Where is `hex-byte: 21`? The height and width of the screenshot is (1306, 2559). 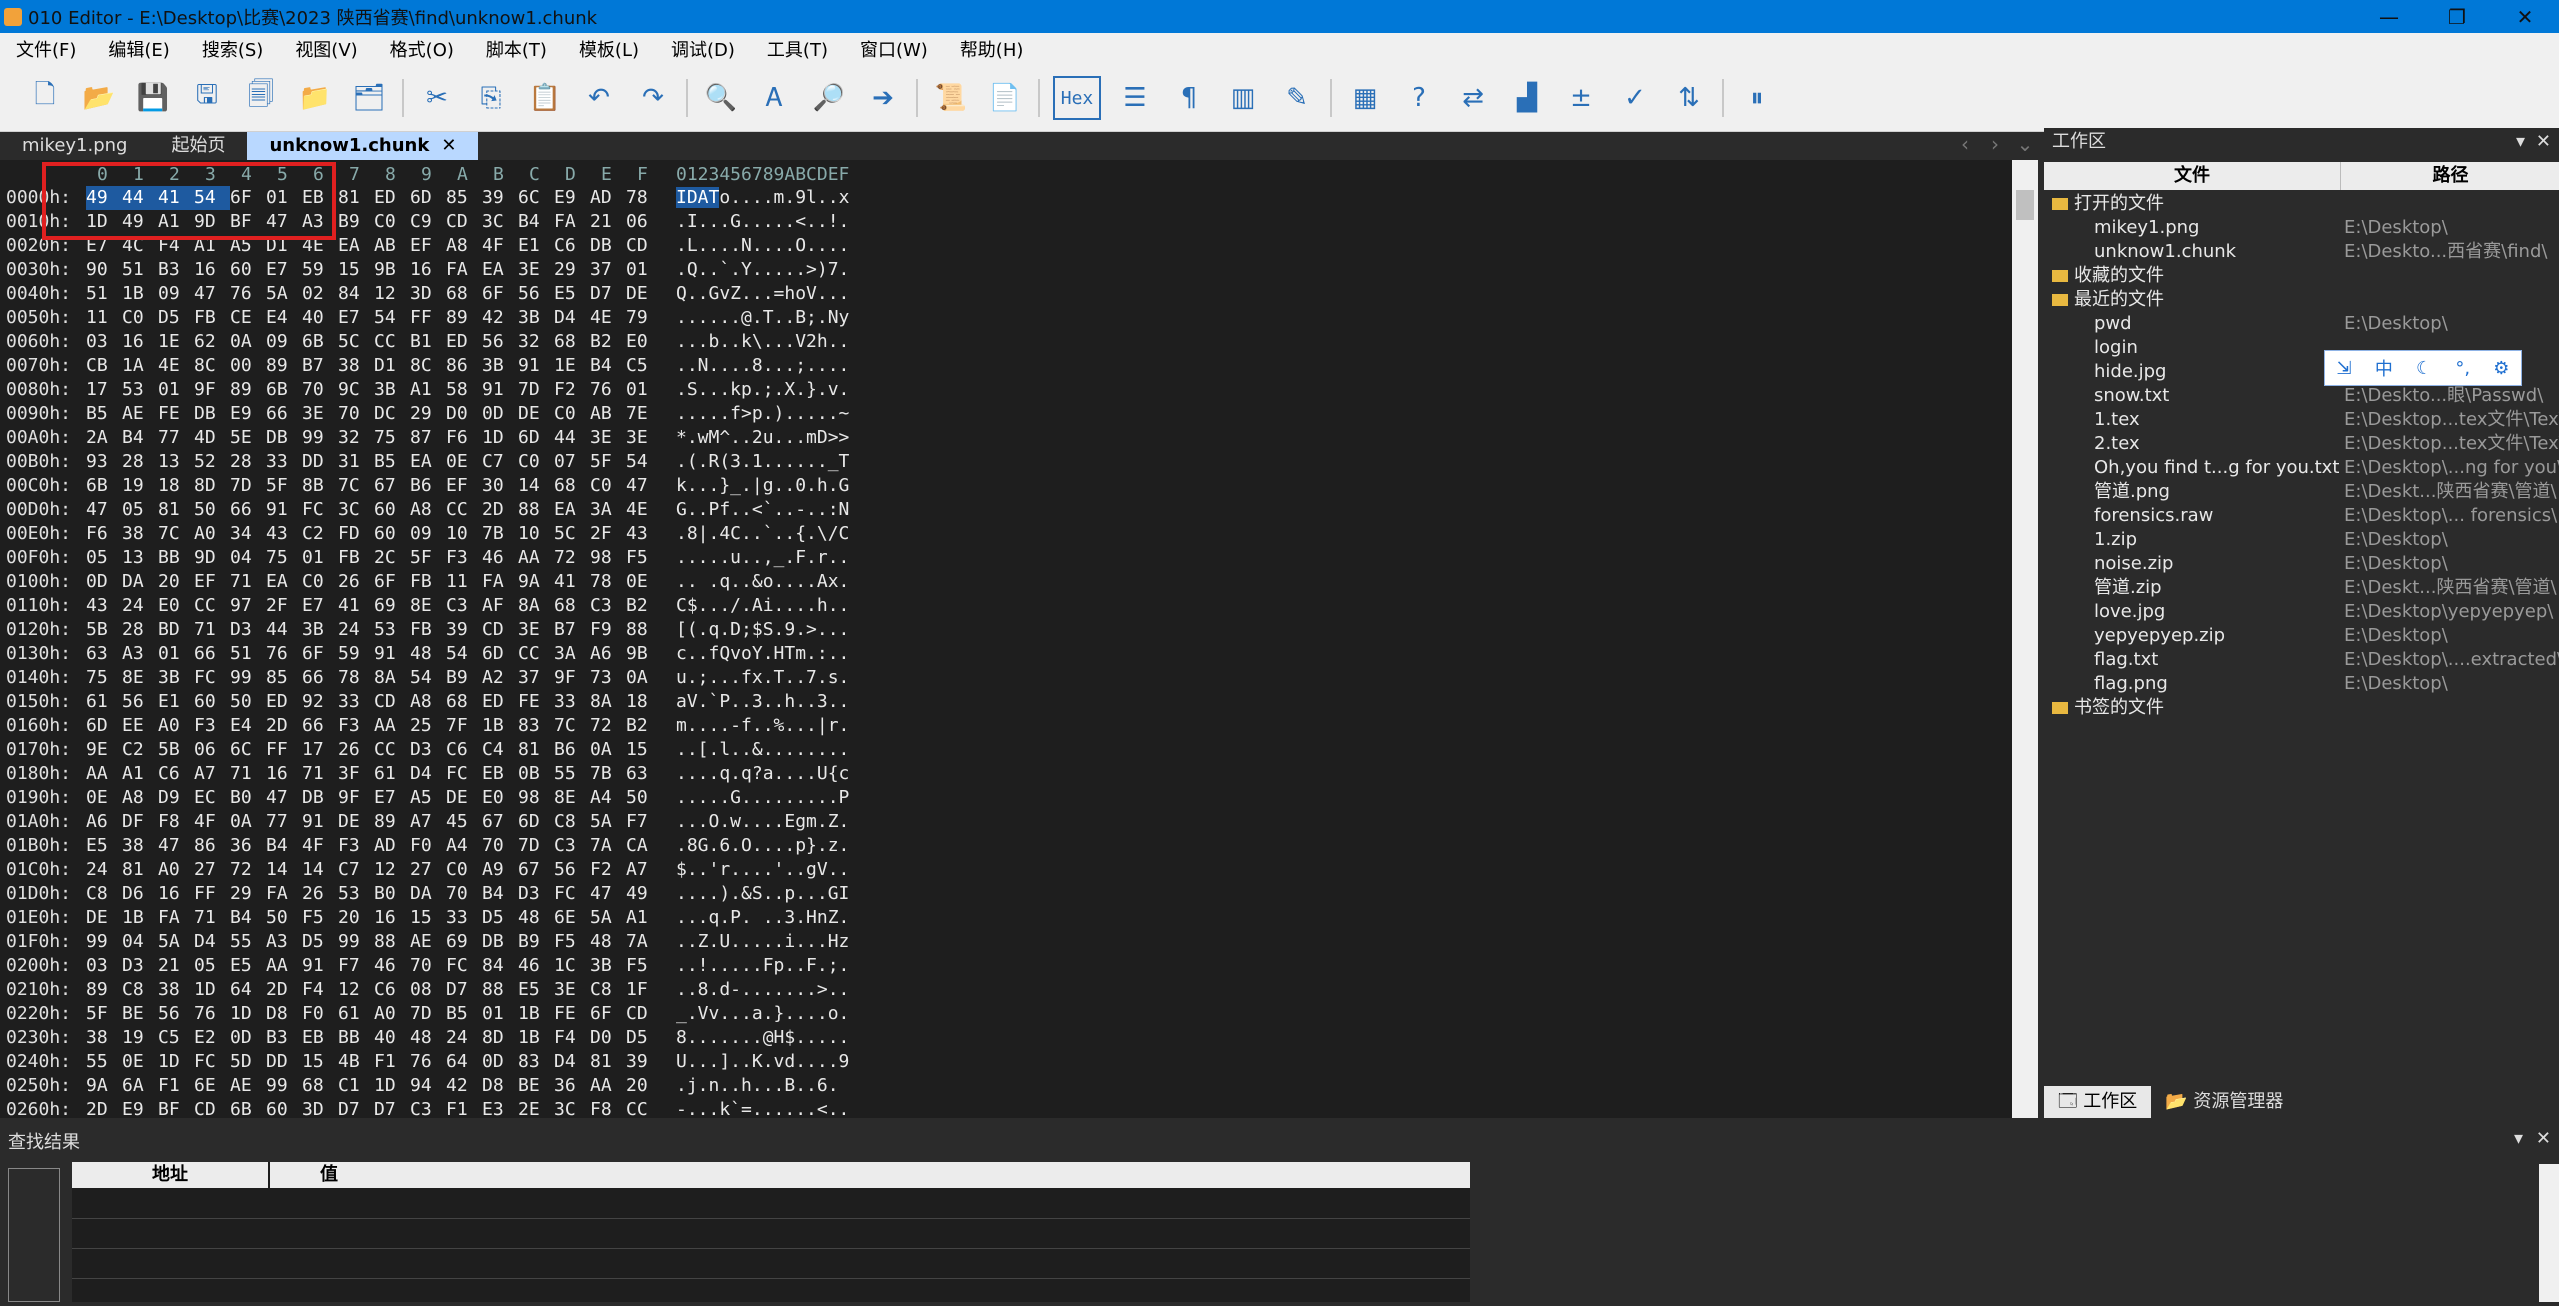
hex-byte: 21 is located at coordinates (176, 966).